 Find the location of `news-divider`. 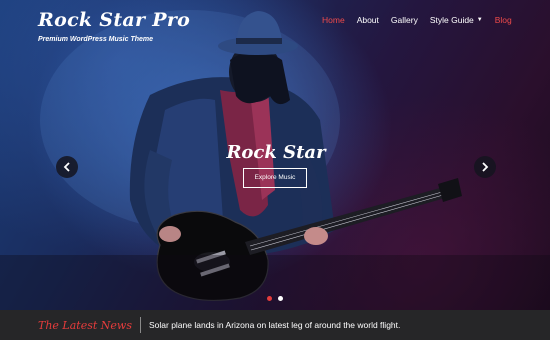

news-divider is located at coordinates (140, 325).